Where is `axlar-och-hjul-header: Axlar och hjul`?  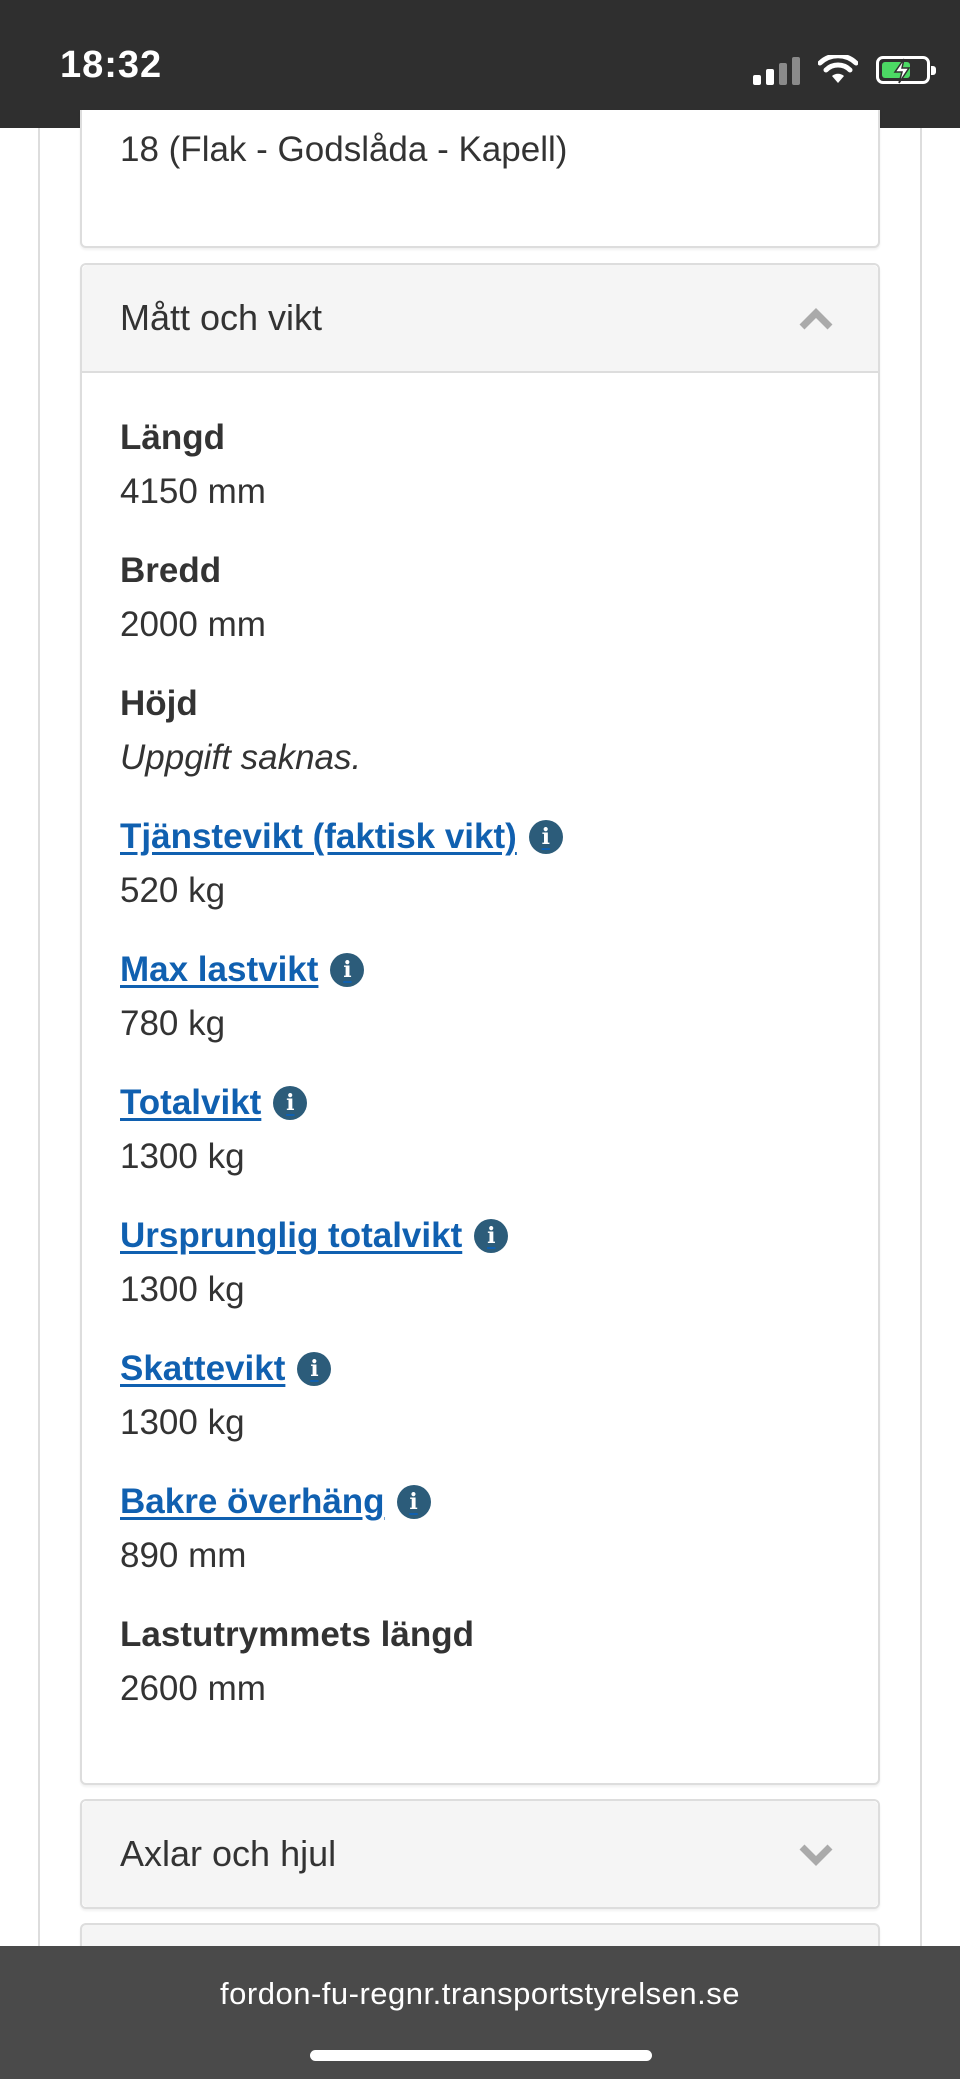
axlar-och-hjul-header: Axlar och hjul is located at coordinates (480, 1854).